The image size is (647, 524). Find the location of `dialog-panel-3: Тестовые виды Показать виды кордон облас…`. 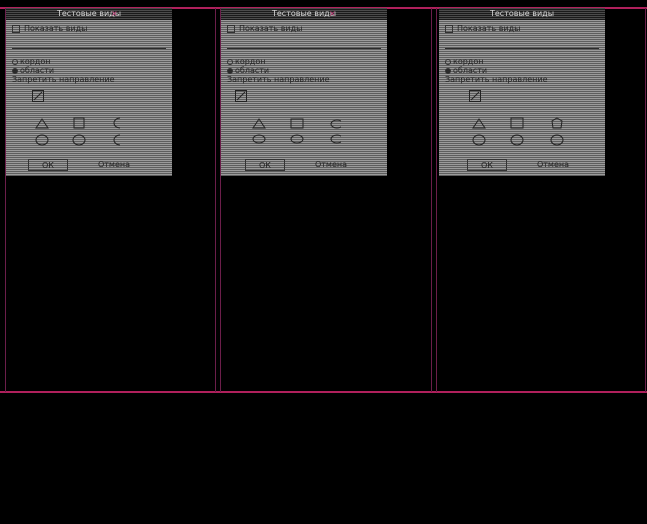

dialog-panel-3: Тестовые виды Показать виды кордон облас… is located at coordinates (522, 92).